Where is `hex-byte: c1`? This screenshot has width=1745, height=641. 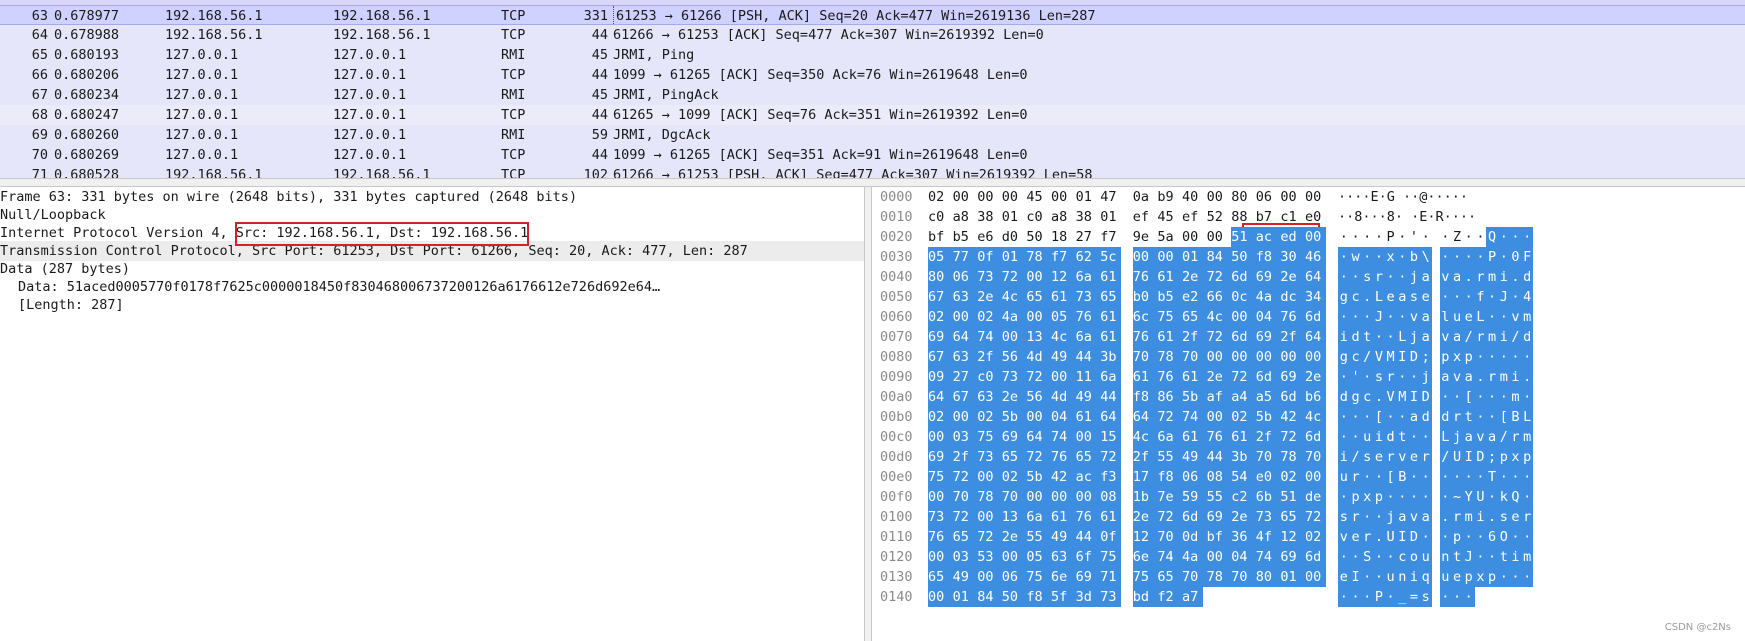
hex-byte: c1 is located at coordinates (1292, 217).